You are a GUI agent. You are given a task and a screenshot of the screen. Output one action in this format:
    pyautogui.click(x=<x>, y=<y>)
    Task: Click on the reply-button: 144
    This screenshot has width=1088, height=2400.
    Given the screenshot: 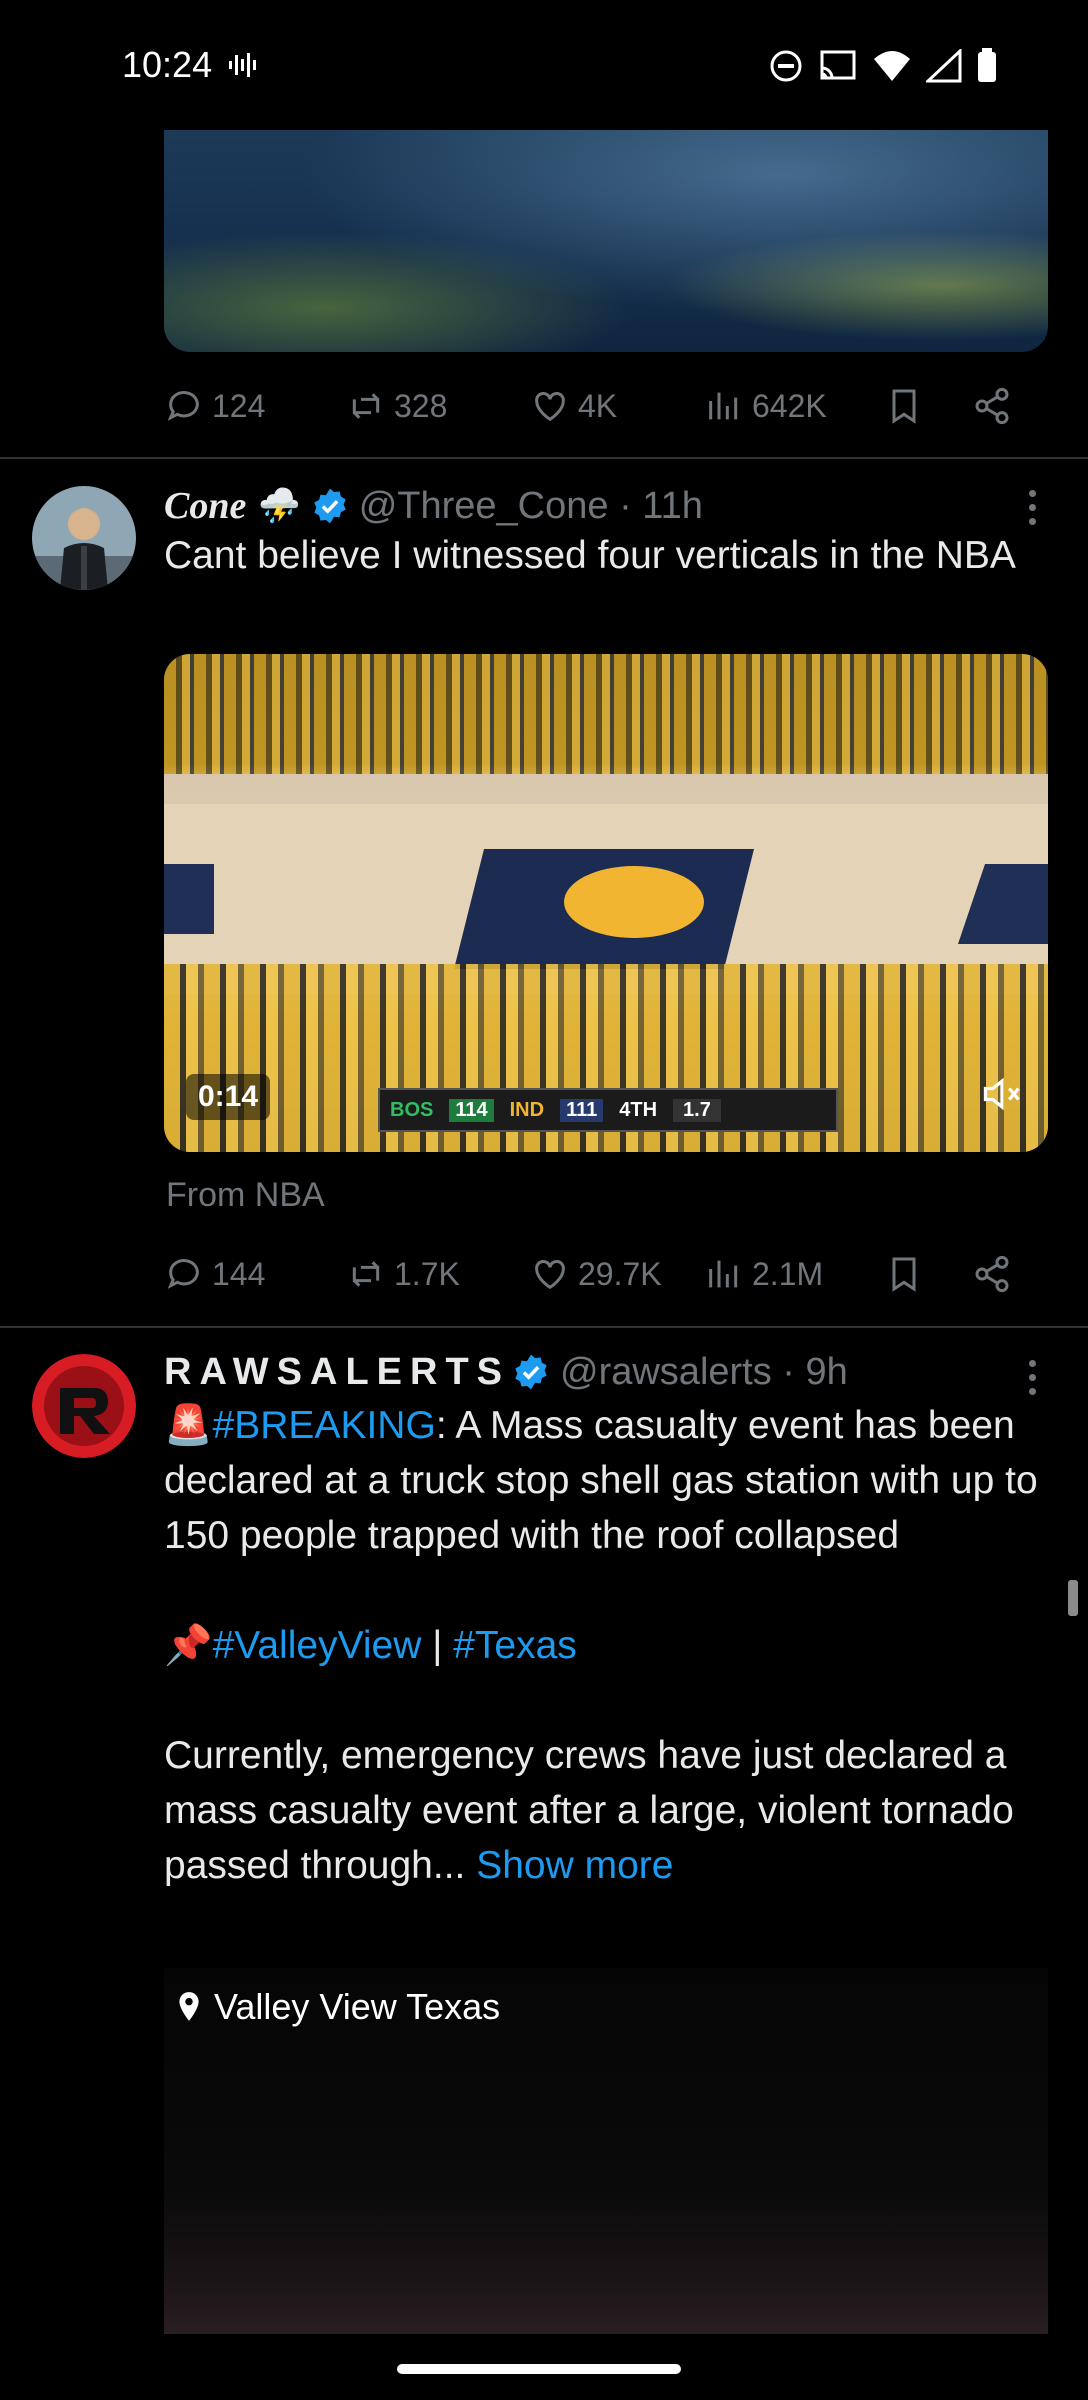 What is the action you would take?
    pyautogui.click(x=255, y=1274)
    